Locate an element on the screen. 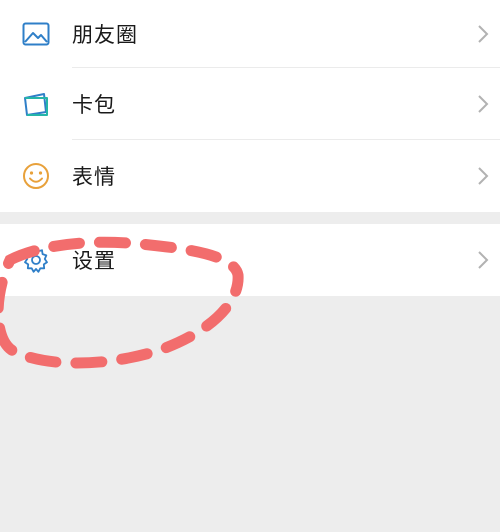  menu-item-label: 卡包 is located at coordinates (94, 105).